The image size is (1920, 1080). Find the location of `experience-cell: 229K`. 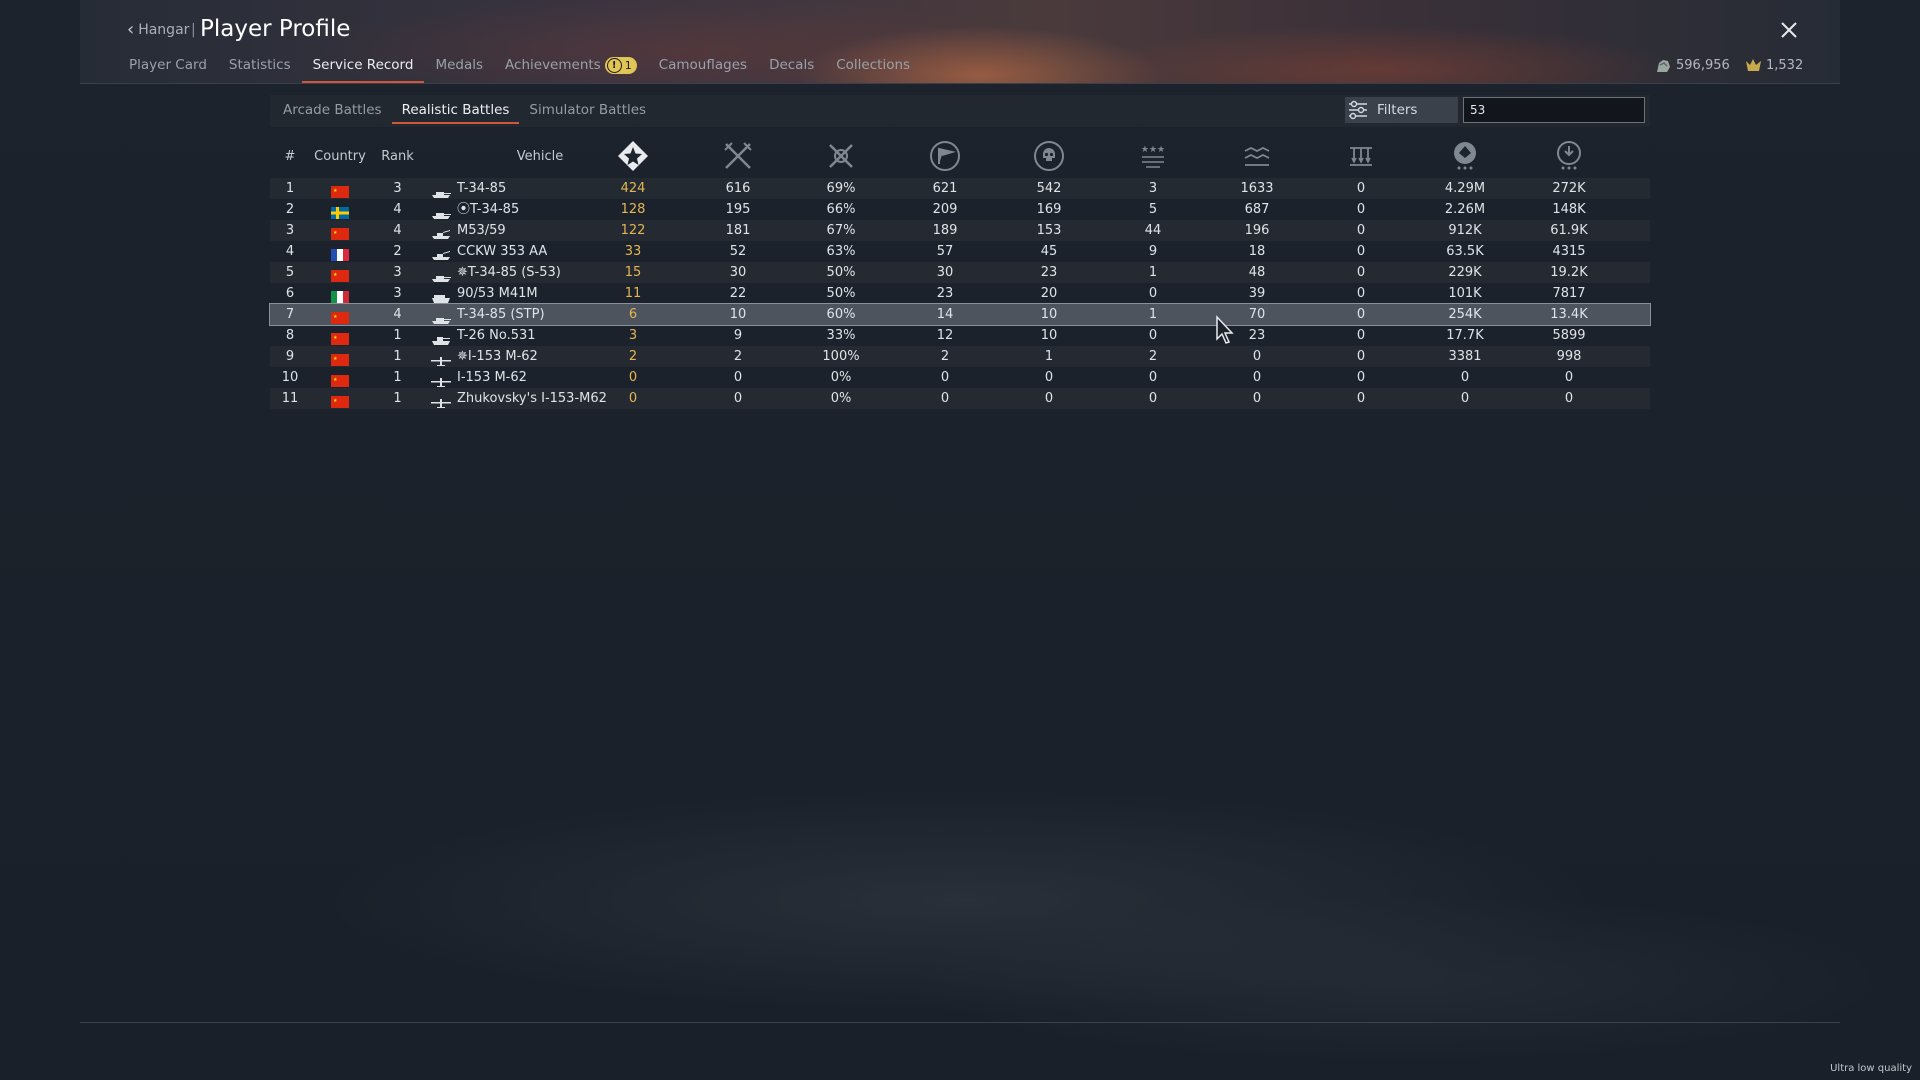

experience-cell: 229K is located at coordinates (1465, 272).